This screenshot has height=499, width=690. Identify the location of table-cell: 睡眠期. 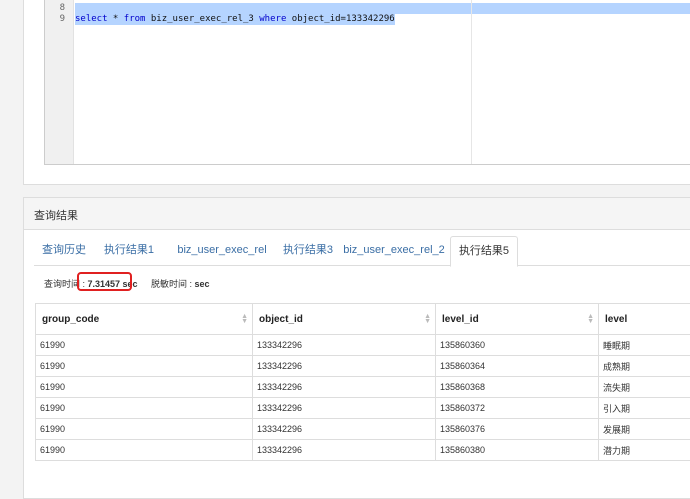
(644, 345).